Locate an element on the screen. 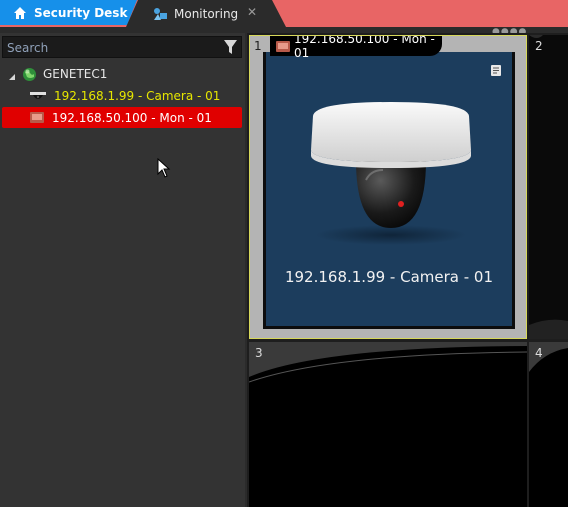 The image size is (568, 507). mouse-pointer-icon is located at coordinates (164, 167).